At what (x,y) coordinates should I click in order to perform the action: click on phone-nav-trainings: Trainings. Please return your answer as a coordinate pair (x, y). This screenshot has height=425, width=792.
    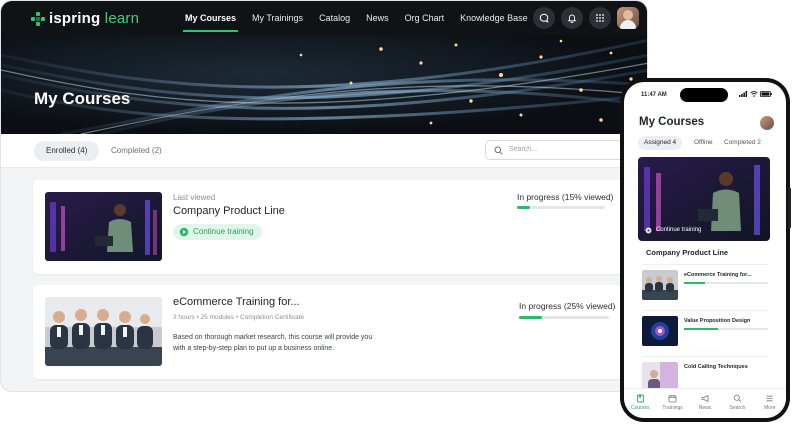
    Looking at the image, I should click on (672, 403).